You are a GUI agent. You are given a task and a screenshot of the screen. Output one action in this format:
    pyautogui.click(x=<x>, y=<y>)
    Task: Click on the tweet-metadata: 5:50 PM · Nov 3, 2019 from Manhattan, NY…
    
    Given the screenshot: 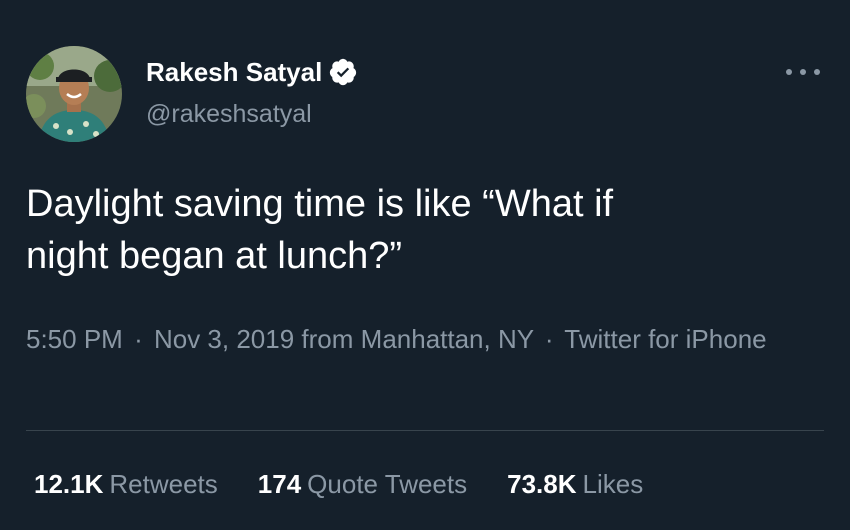 What is the action you would take?
    pyautogui.click(x=421, y=339)
    